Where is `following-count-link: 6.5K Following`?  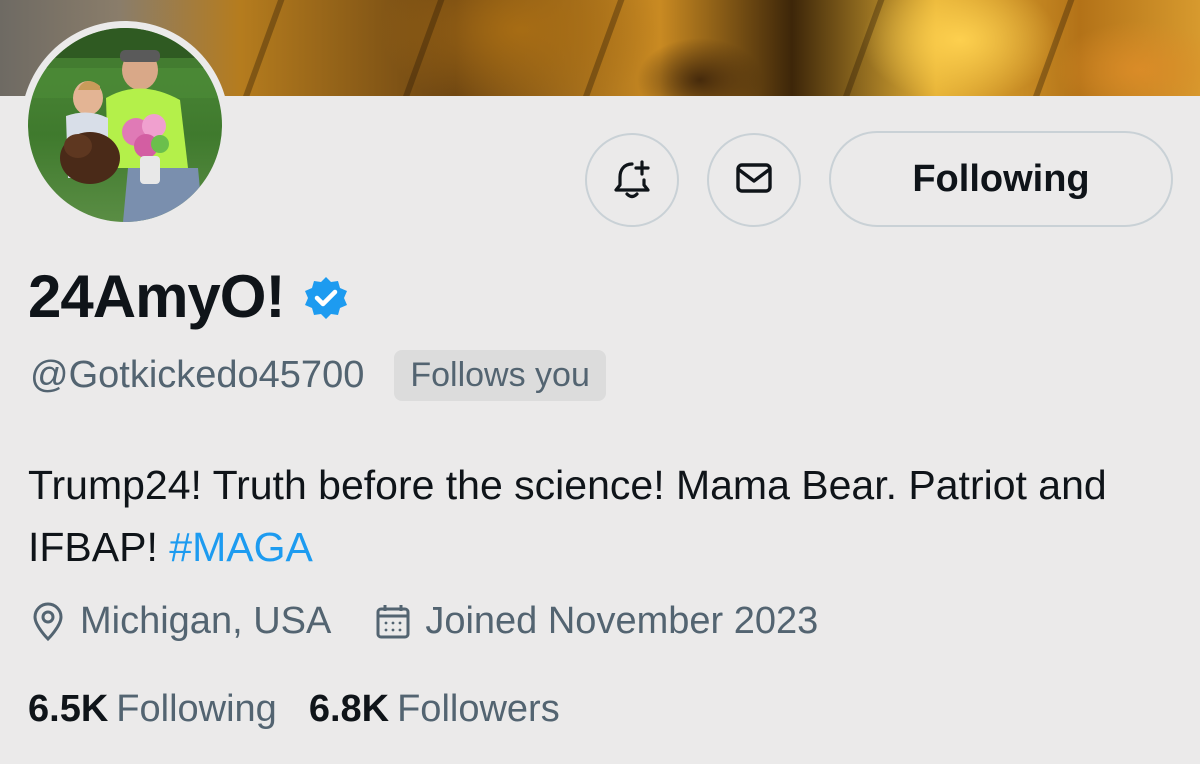 following-count-link: 6.5K Following is located at coordinates (152, 709).